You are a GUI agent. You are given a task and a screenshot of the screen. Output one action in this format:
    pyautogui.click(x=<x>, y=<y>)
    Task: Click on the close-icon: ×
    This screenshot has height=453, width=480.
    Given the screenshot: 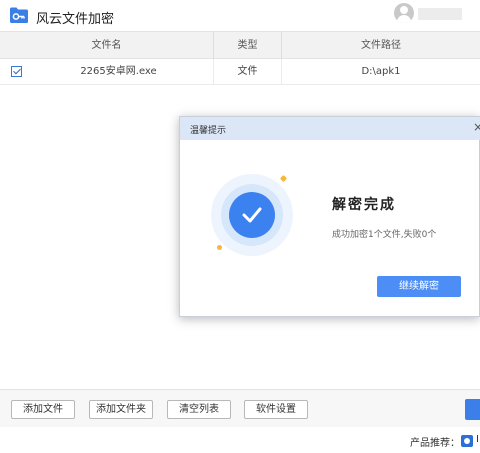 What is the action you would take?
    pyautogui.click(x=476, y=127)
    